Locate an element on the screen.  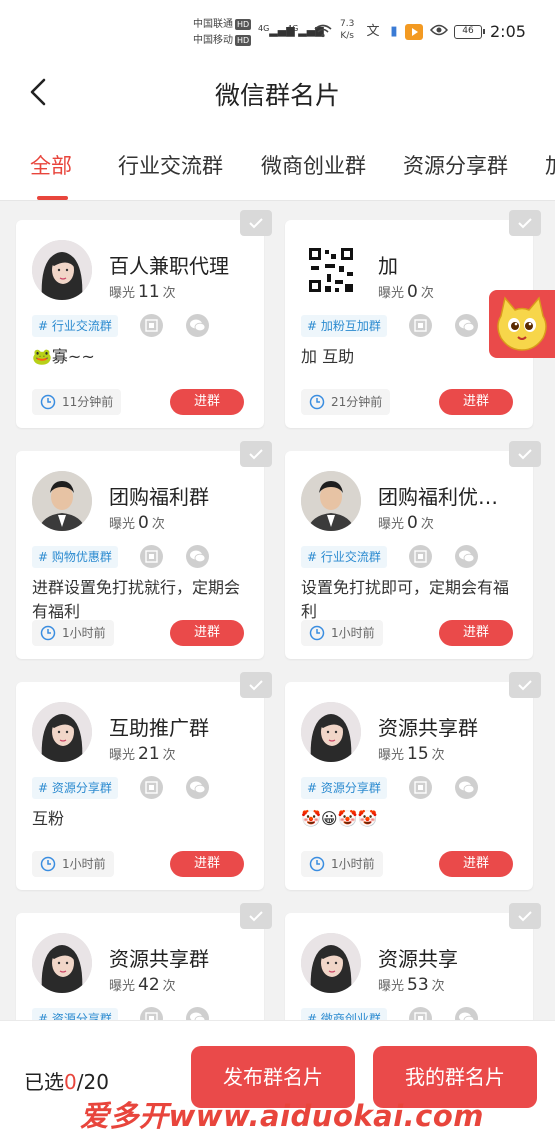
group-description: 🐸寡~~ is located at coordinates (63, 356).